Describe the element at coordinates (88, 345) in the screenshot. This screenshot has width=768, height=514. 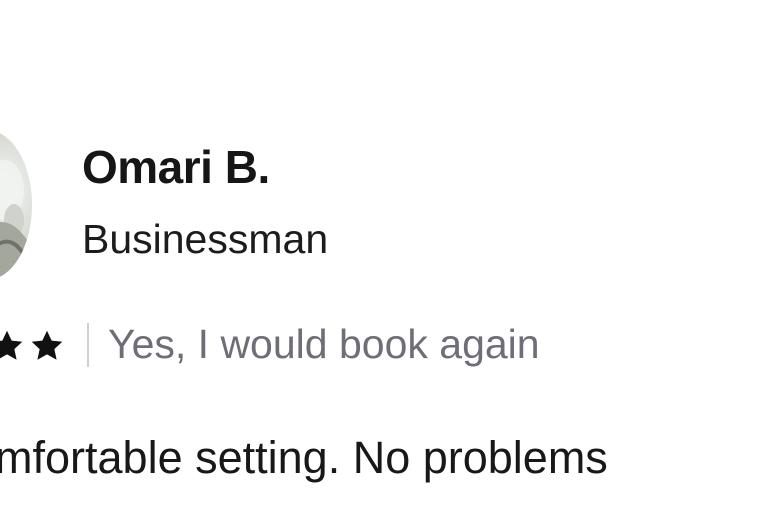
I see `rating-divider` at that location.